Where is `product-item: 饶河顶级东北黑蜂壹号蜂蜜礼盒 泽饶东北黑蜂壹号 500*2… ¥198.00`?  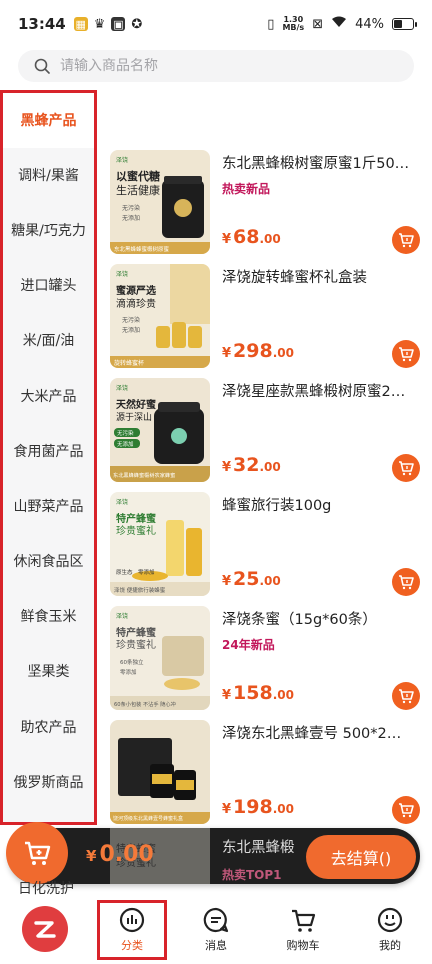 product-item: 饶河顶级东北黑蜂壹号蜂蜜礼盒 泽饶东北黑蜂壹号 500*2… ¥198.00 is located at coordinates (271, 772).